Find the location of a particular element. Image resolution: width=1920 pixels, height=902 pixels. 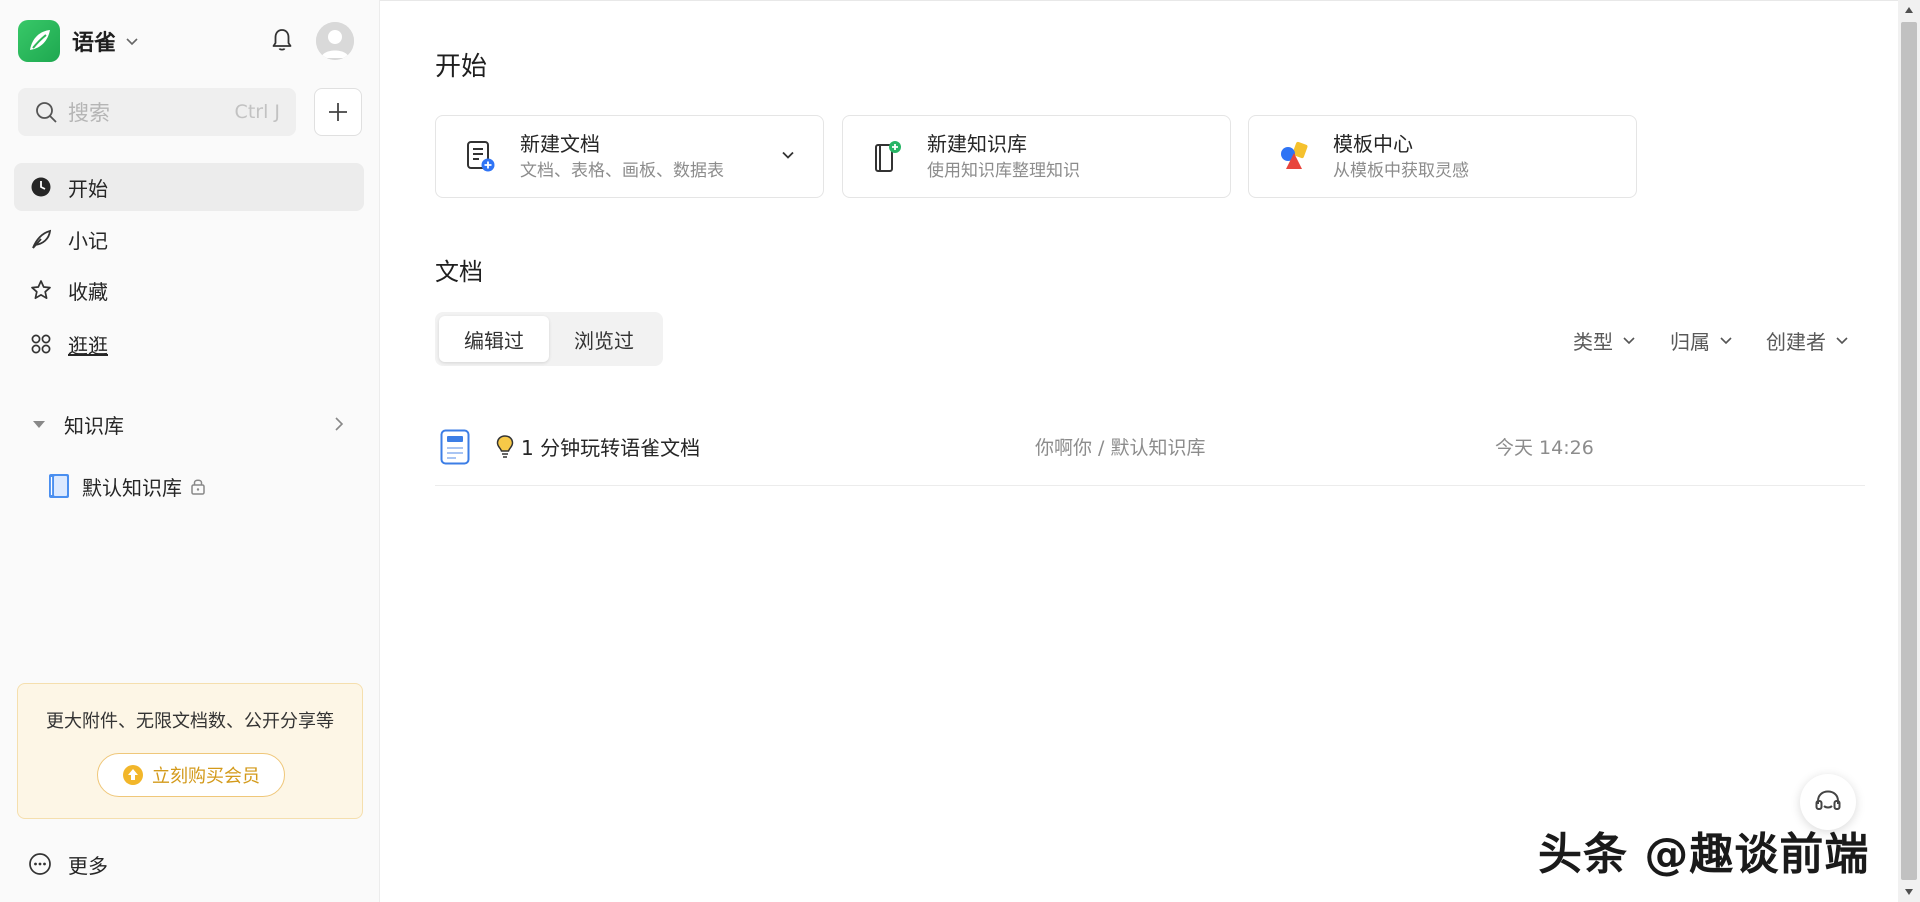

add-button is located at coordinates (338, 112).